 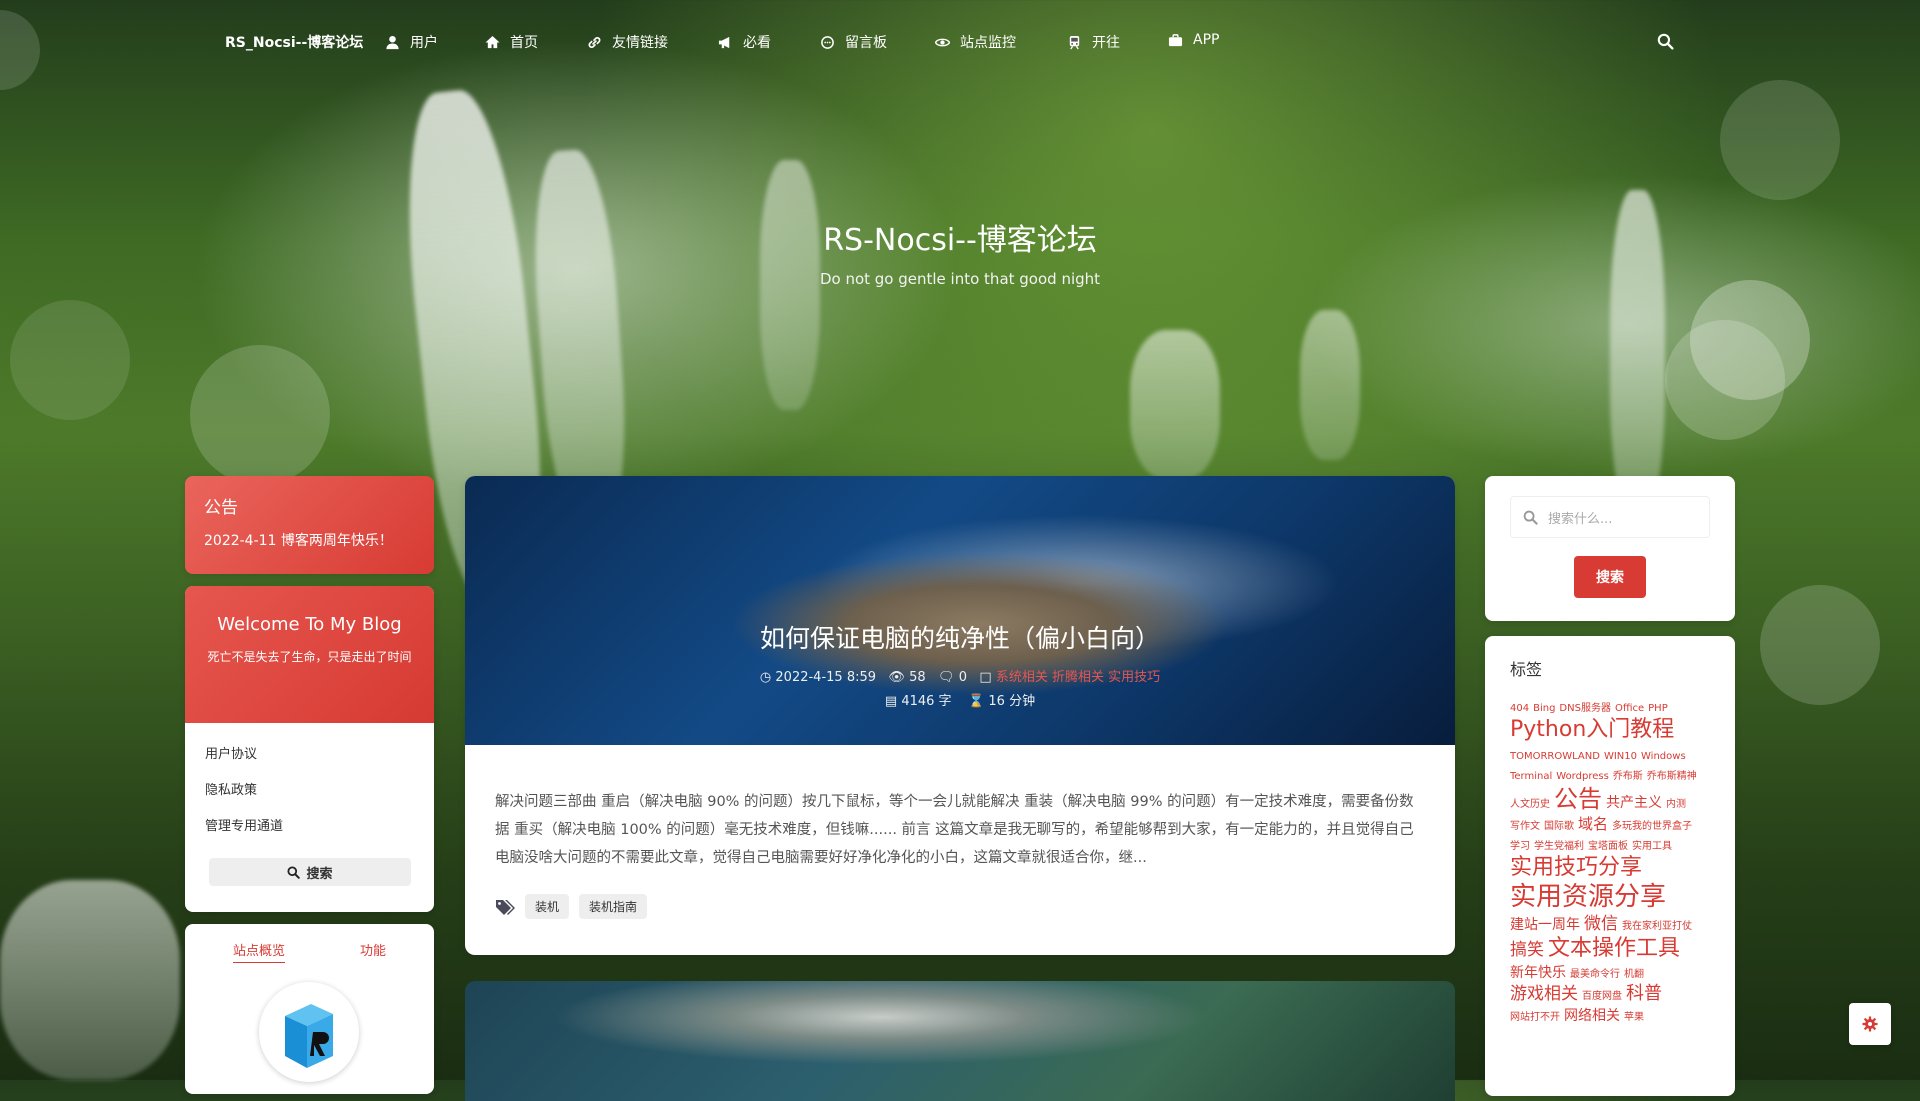 What do you see at coordinates (1544, 709) in the screenshot?
I see `tag-cloud-item: Bing` at bounding box center [1544, 709].